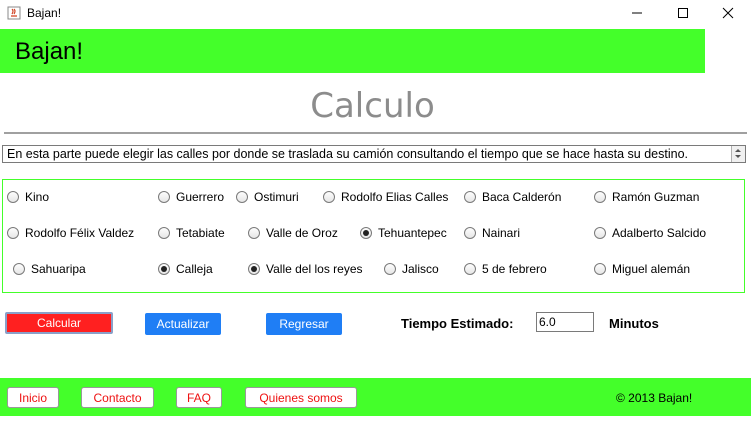 The image size is (751, 421). I want to click on page-title: Calculo, so click(372, 106).